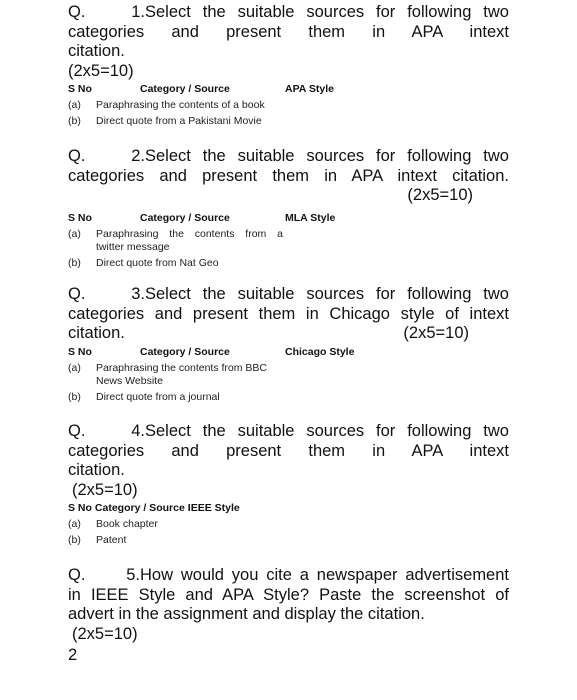  What do you see at coordinates (96, 333) in the screenshot?
I see `question-3-line-3: citation.` at bounding box center [96, 333].